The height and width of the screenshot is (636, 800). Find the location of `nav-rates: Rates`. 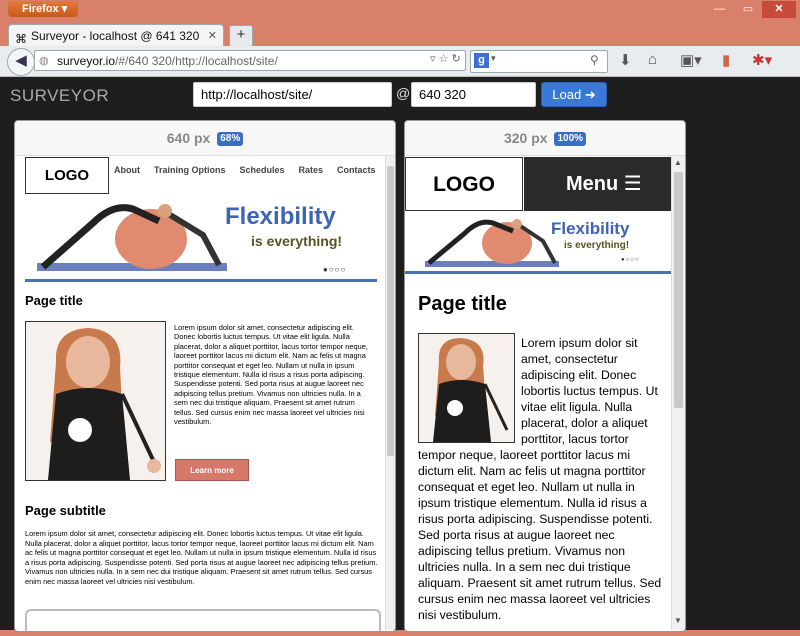

nav-rates: Rates is located at coordinates (311, 170).